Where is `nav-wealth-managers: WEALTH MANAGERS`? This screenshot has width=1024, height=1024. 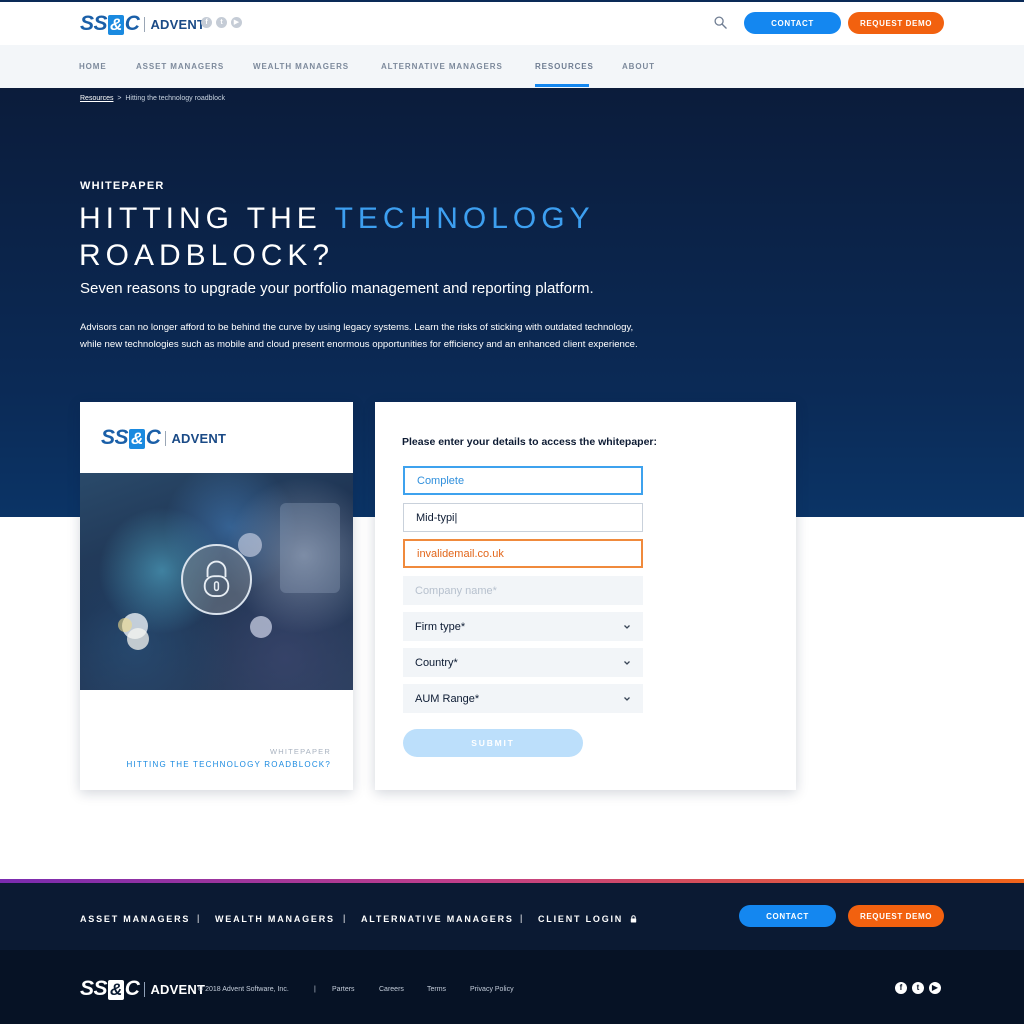
nav-wealth-managers: WEALTH MANAGERS is located at coordinates (301, 66).